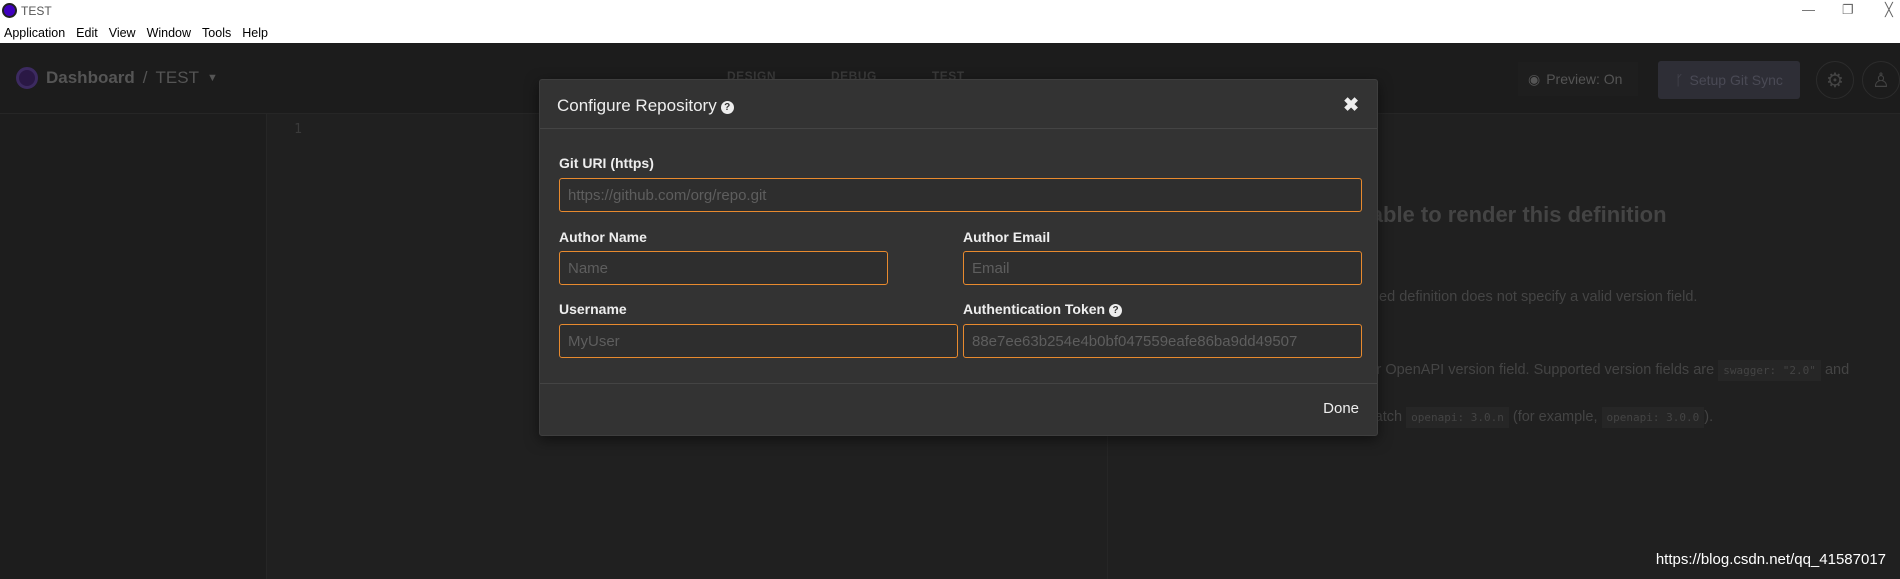 The height and width of the screenshot is (579, 1900). What do you see at coordinates (288, 346) in the screenshot?
I see `line-numbers: 1` at bounding box center [288, 346].